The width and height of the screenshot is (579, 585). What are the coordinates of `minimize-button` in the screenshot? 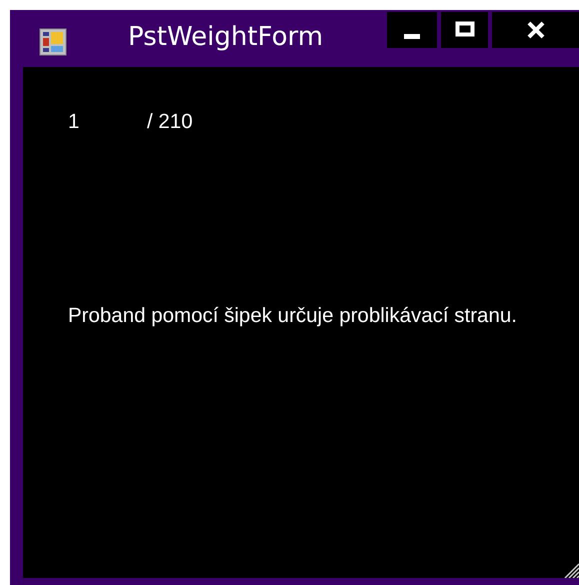 It's located at (412, 30).